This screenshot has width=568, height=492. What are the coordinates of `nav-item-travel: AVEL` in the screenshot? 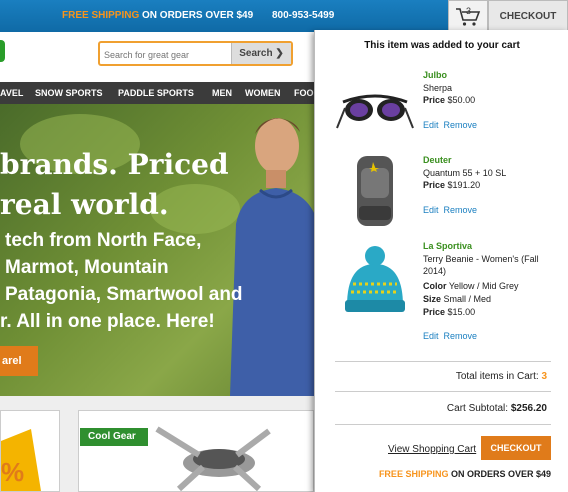 It's located at (11, 93).